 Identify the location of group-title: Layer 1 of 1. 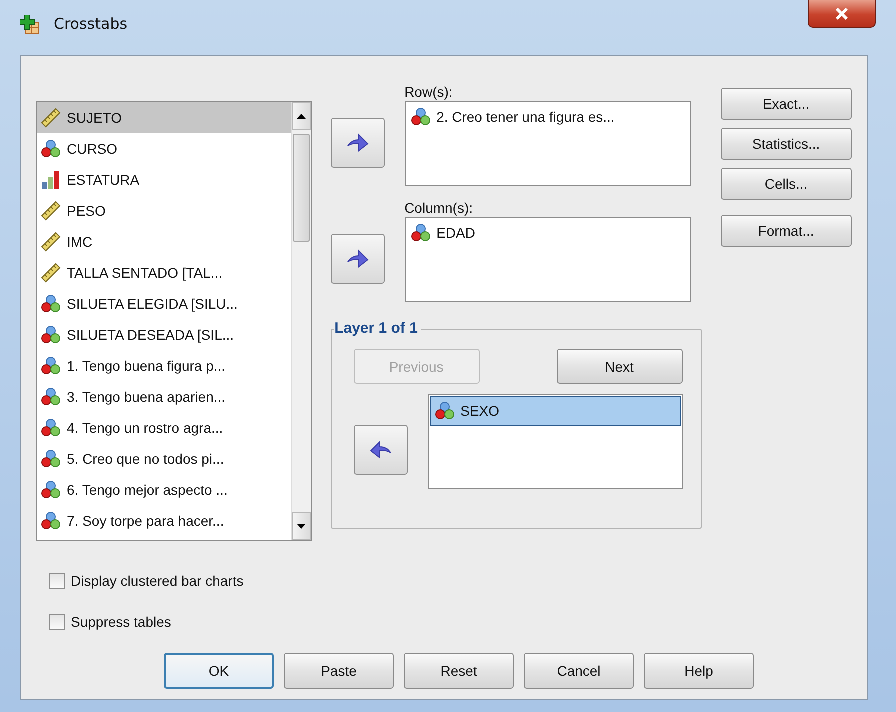
(377, 329).